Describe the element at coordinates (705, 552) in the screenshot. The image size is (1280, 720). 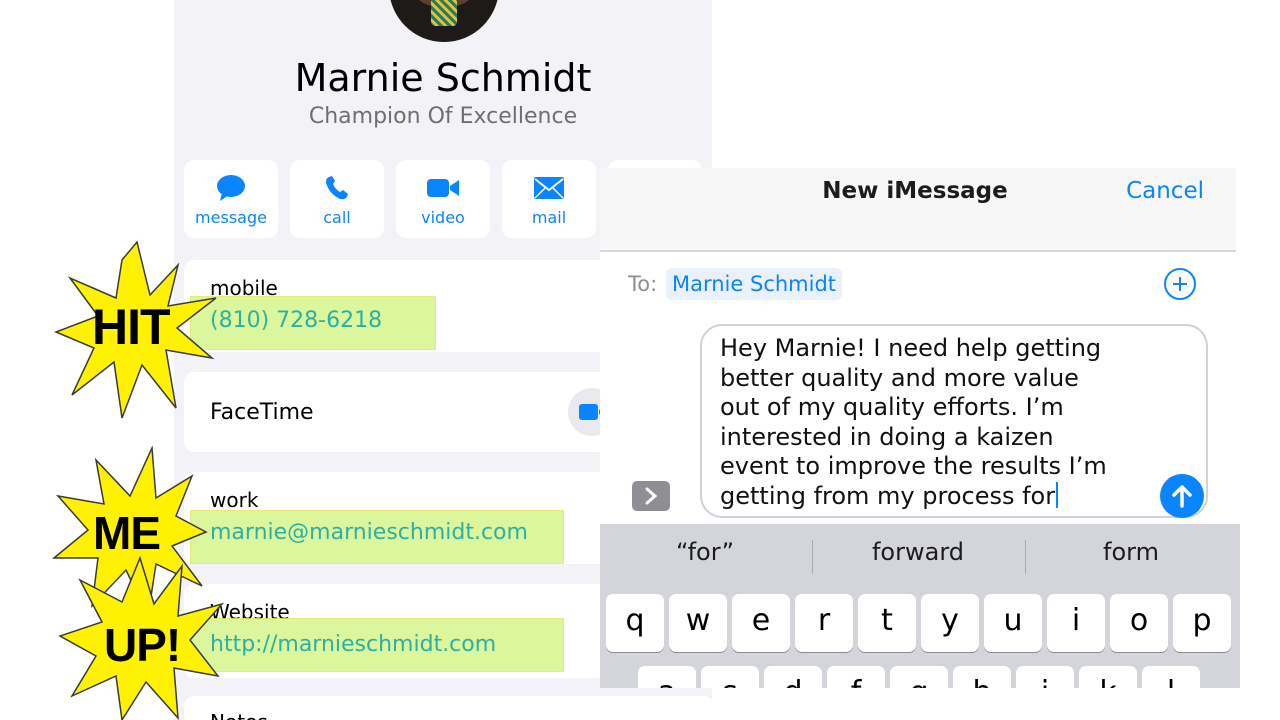
I see `suggestion-1: “for”` at that location.